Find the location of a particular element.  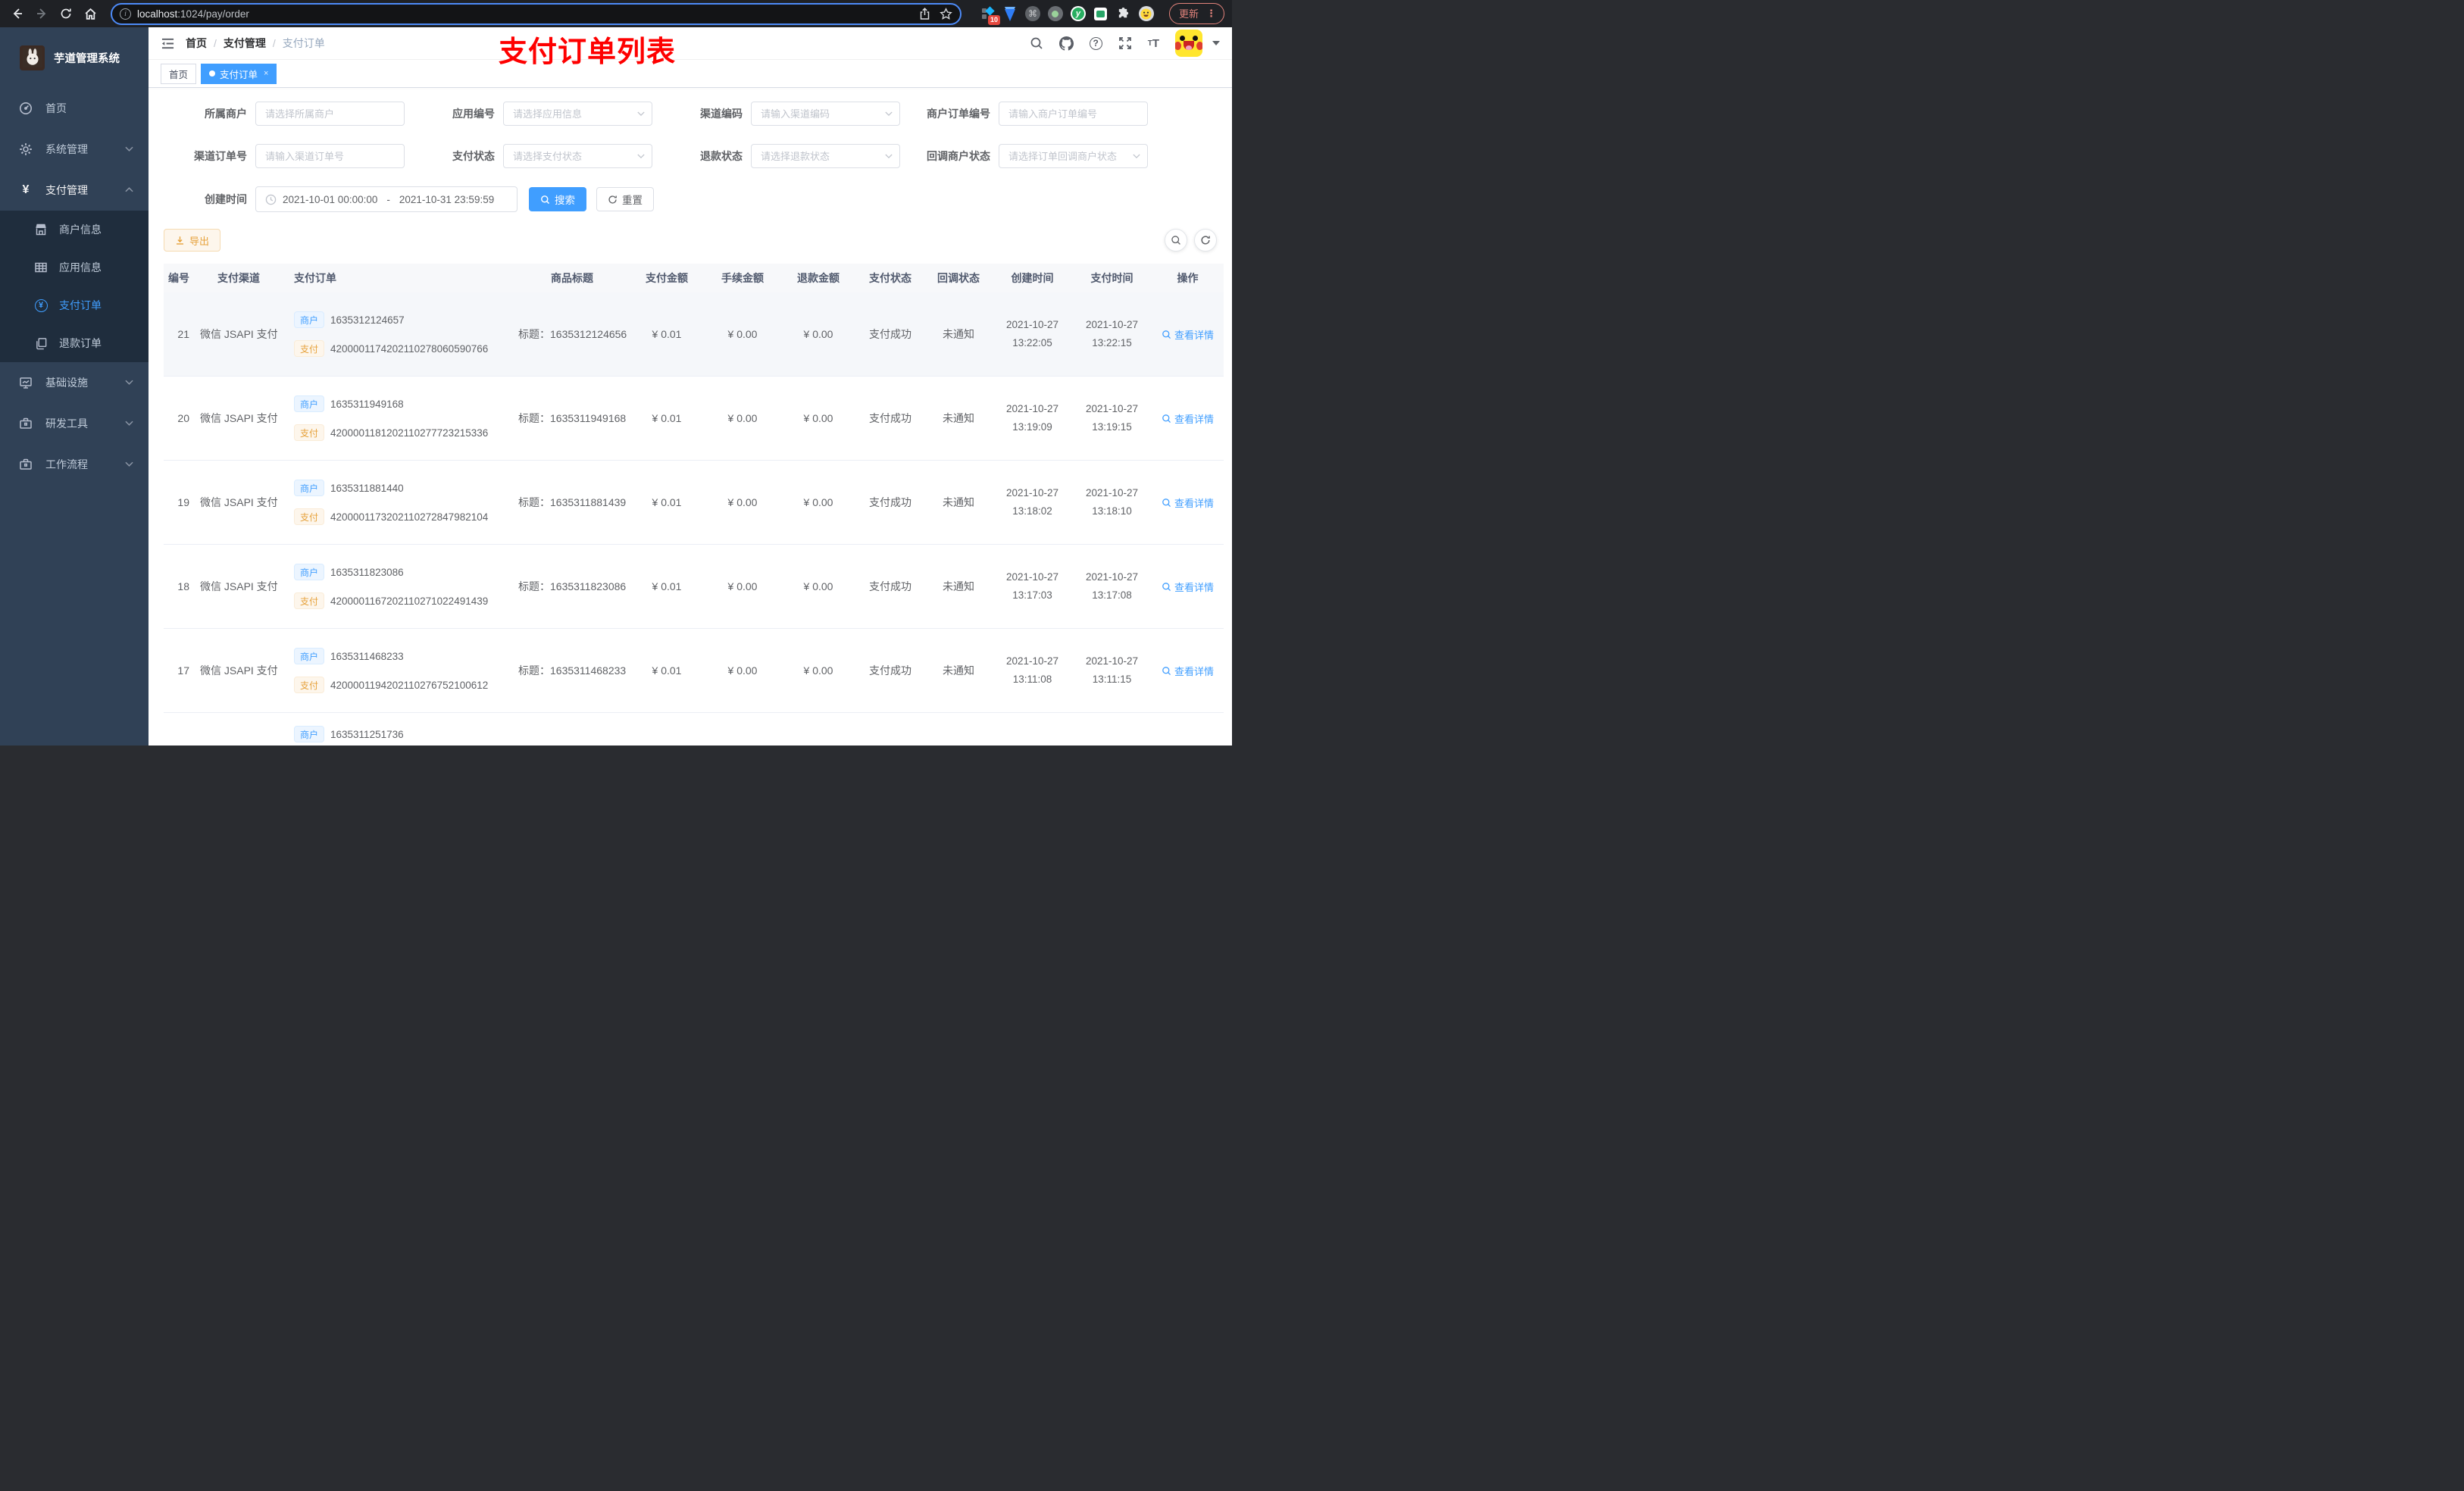

tab-pay-order: 支付订单 × is located at coordinates (239, 73).